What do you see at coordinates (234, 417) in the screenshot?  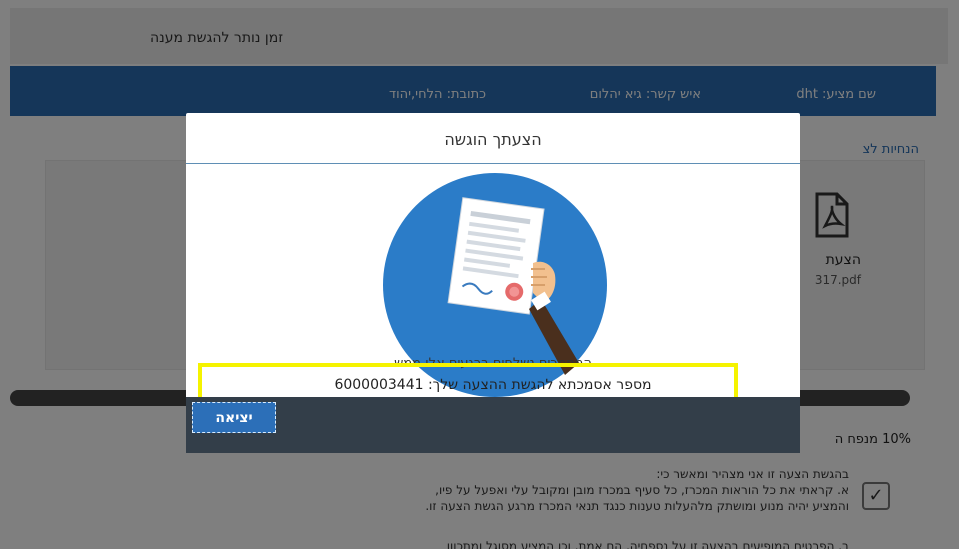 I see `exit-button: יציאה` at bounding box center [234, 417].